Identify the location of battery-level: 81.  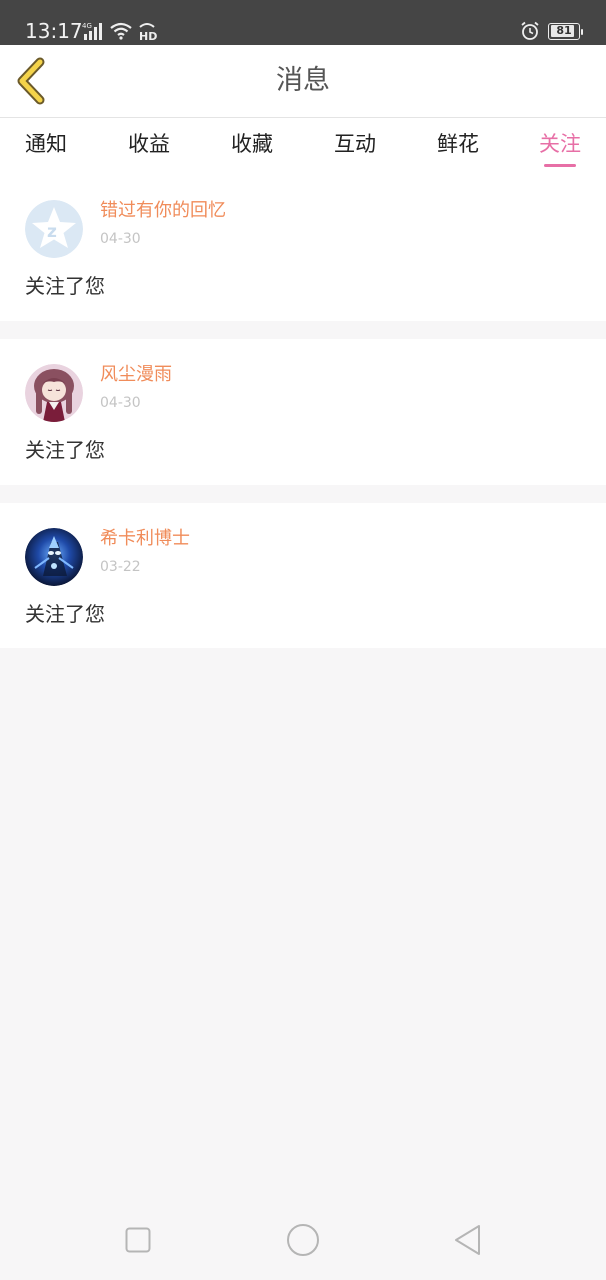
(564, 30).